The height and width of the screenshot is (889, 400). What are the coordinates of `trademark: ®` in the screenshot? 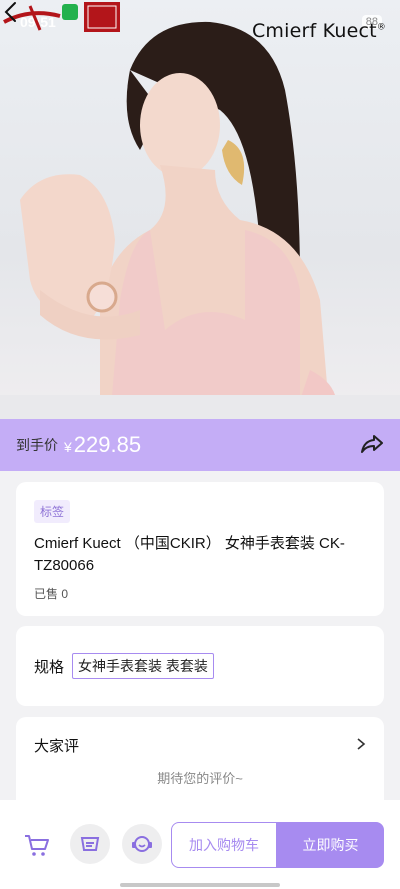 It's located at (381, 27).